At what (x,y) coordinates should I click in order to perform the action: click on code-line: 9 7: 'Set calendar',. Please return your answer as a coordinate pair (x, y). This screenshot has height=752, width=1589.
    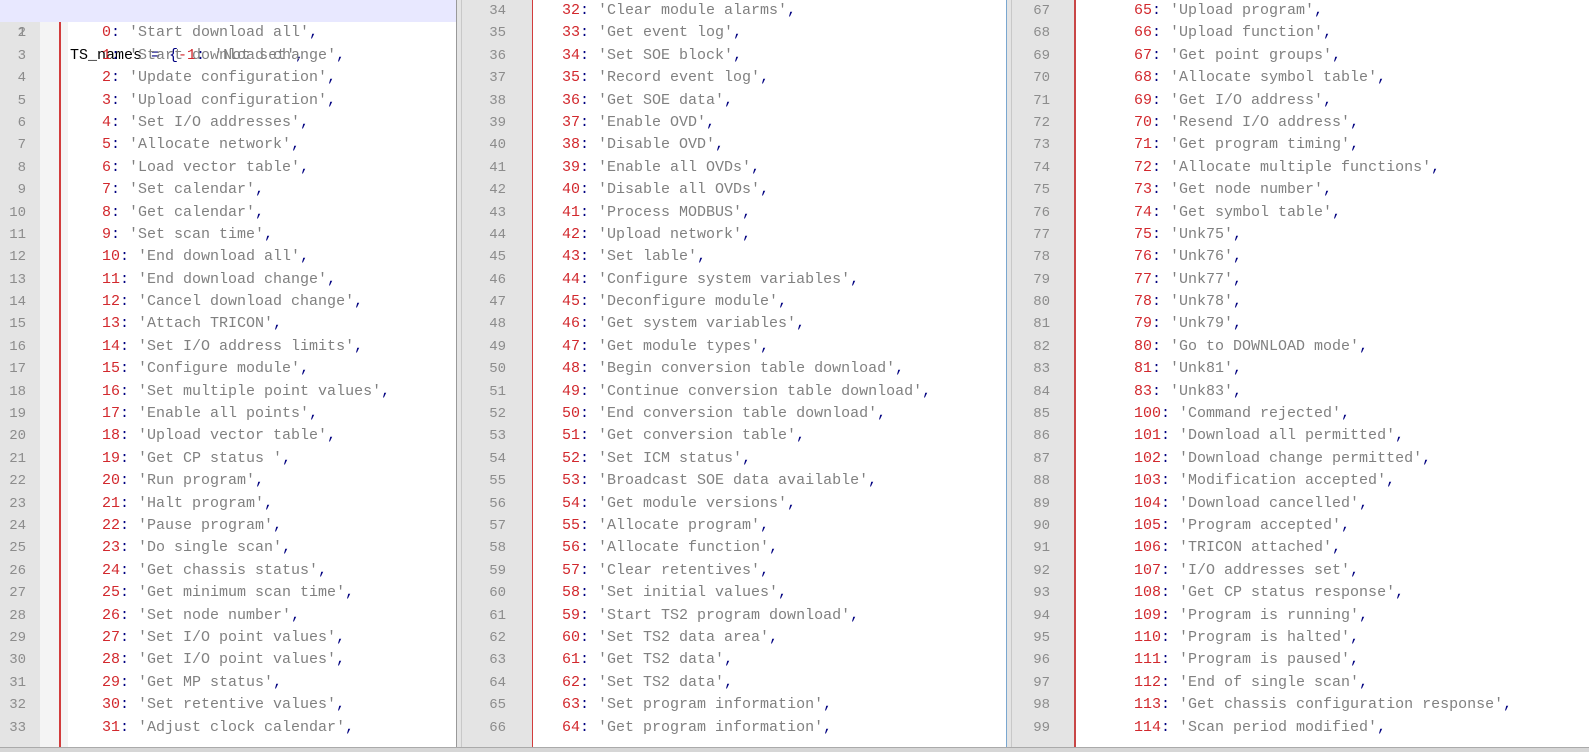
    Looking at the image, I should click on (228, 190).